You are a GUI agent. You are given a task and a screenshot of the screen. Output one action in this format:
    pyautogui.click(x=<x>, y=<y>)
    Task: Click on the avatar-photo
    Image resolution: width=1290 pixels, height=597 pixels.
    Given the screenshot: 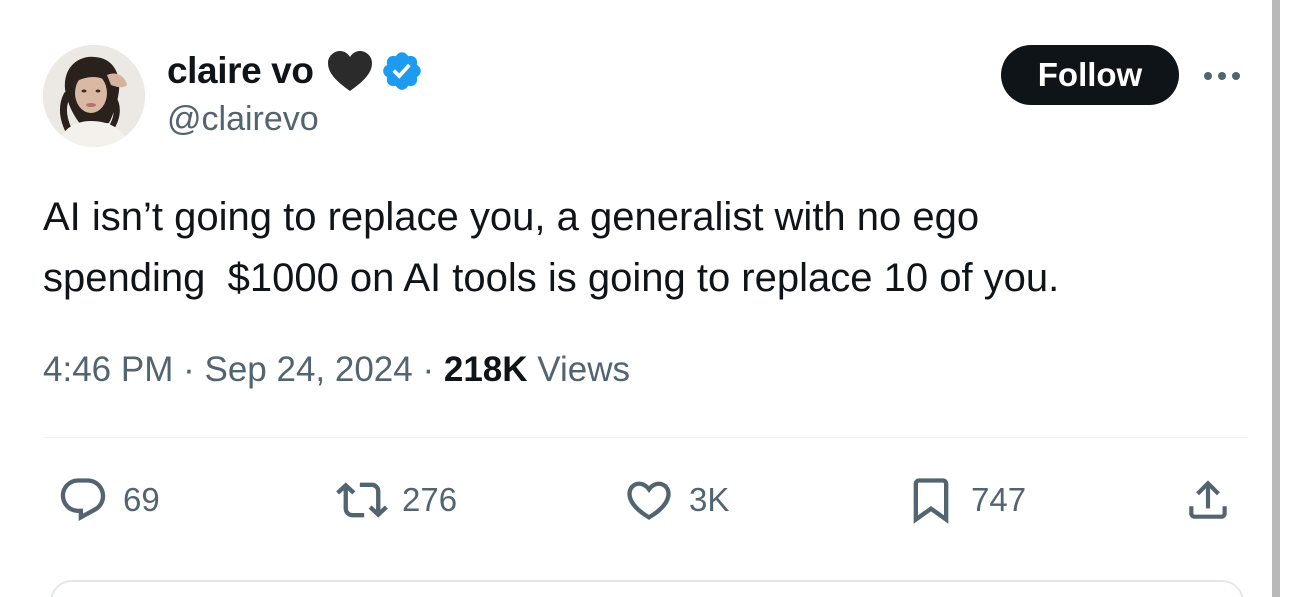 What is the action you would take?
    pyautogui.click(x=94, y=96)
    